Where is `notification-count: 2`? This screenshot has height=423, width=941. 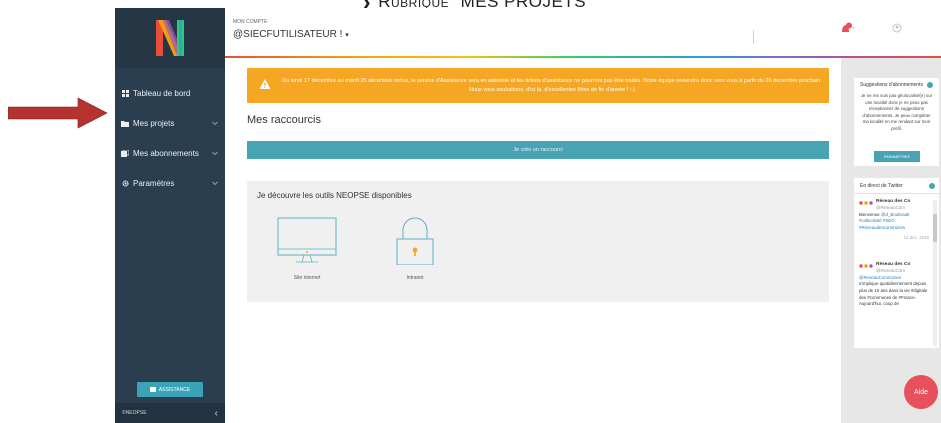
notification-count: 2 is located at coordinates (858, 24).